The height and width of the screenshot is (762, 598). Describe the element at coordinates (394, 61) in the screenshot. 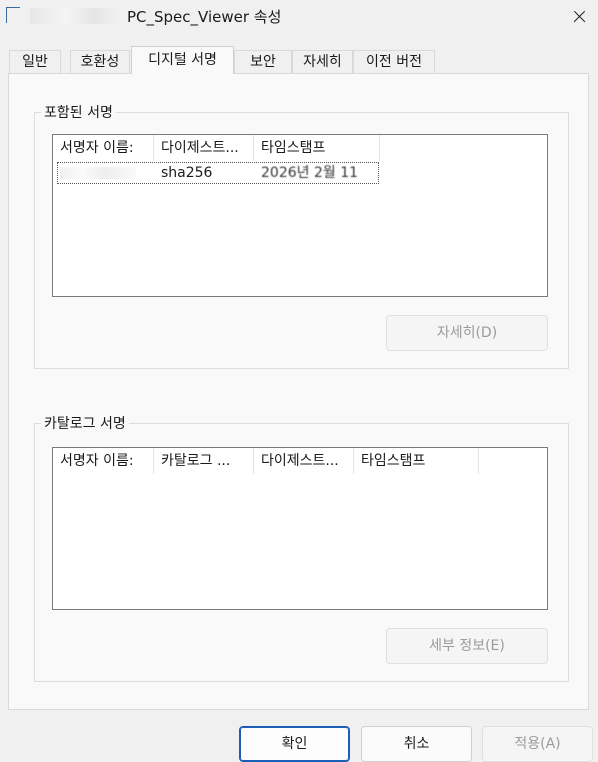

I see `tab-previous-versions: 이전 버전` at that location.